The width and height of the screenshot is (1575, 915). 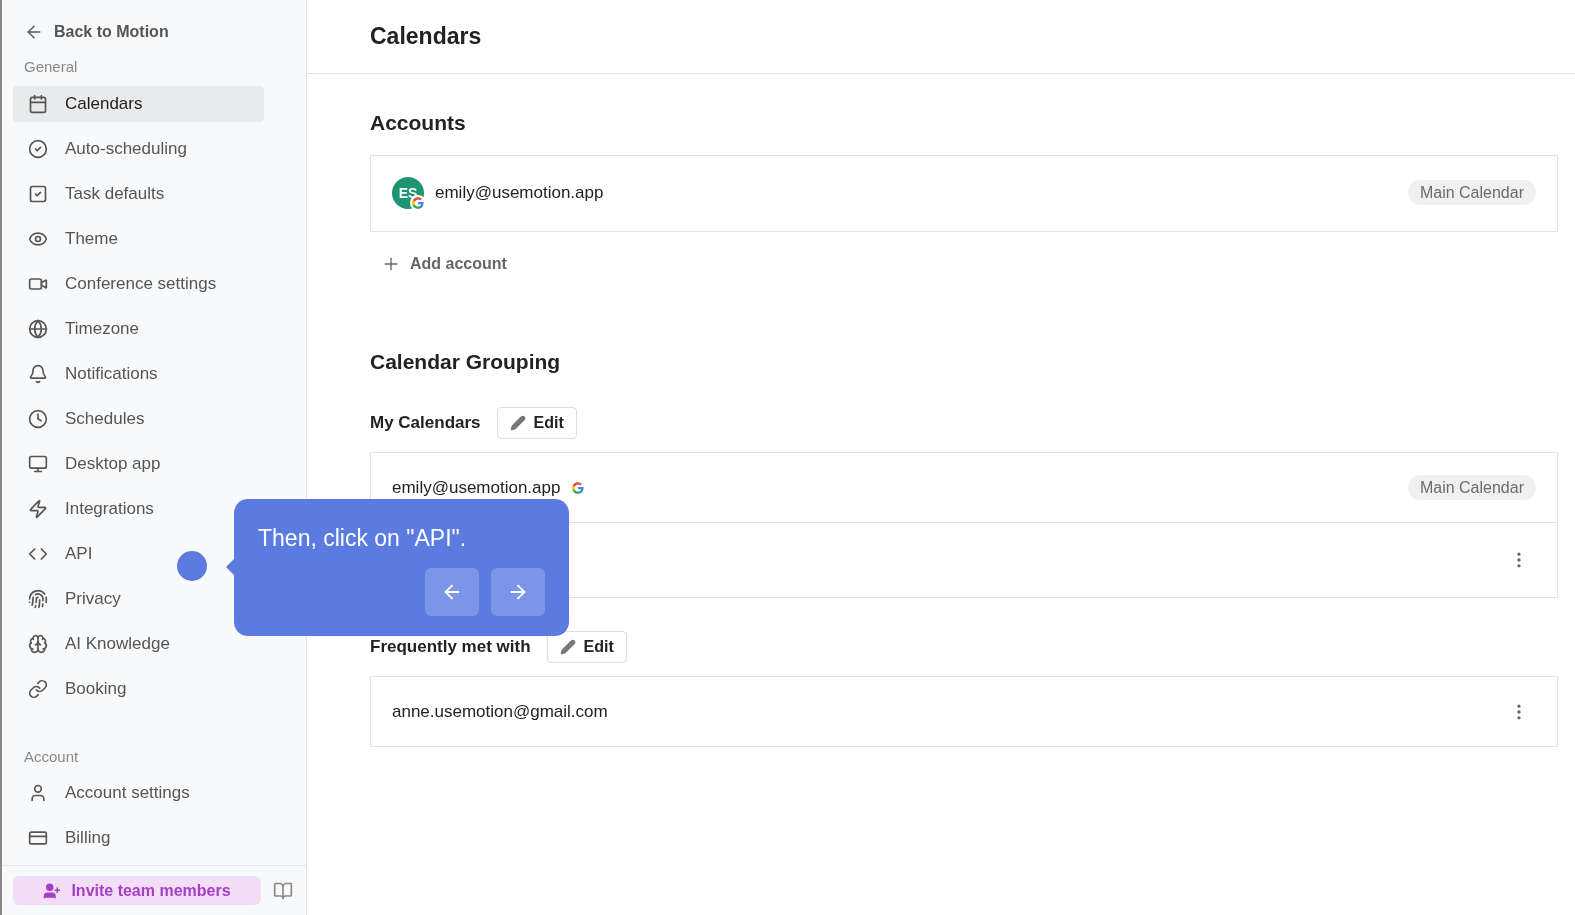 I want to click on sidebar-item: AI Knowledge, so click(x=138, y=643).